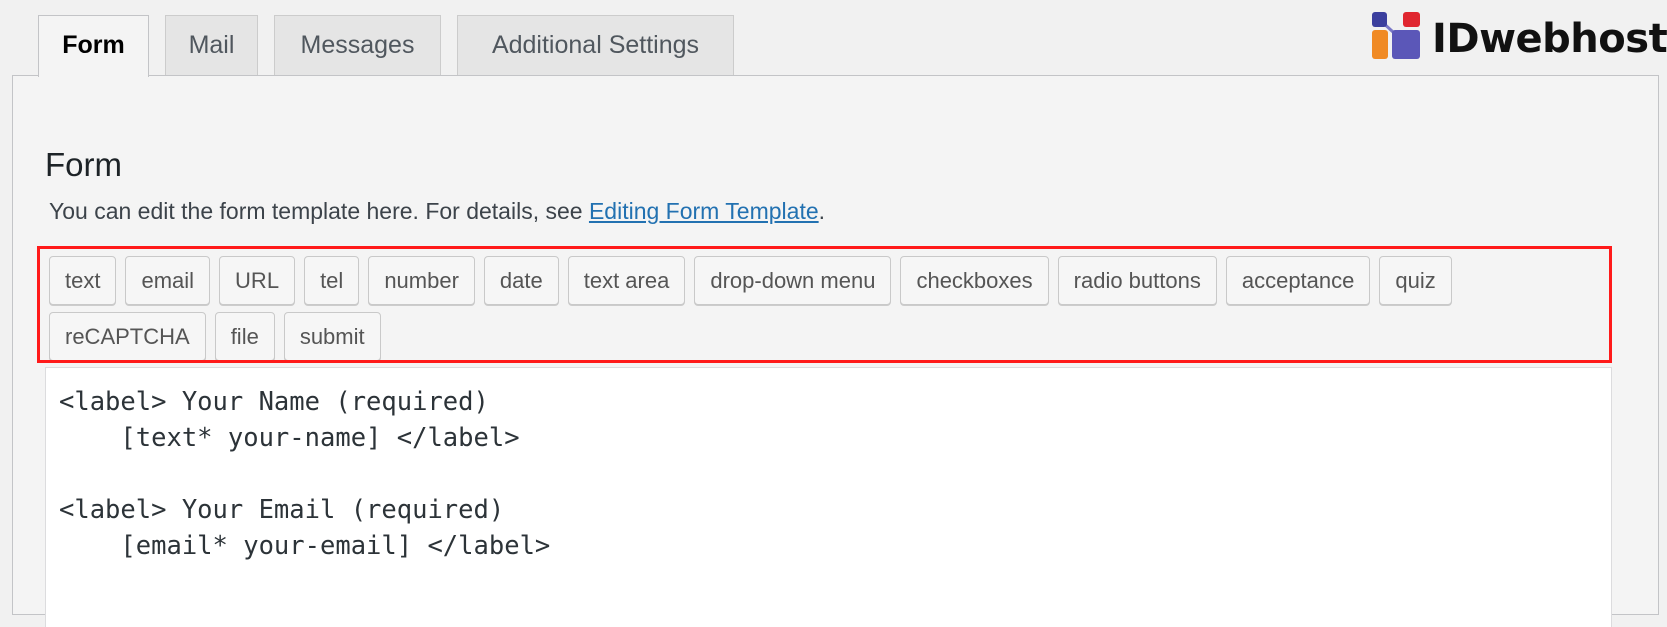 The width and height of the screenshot is (1667, 627). Describe the element at coordinates (421, 280) in the screenshot. I see `tag-button-number: number` at that location.